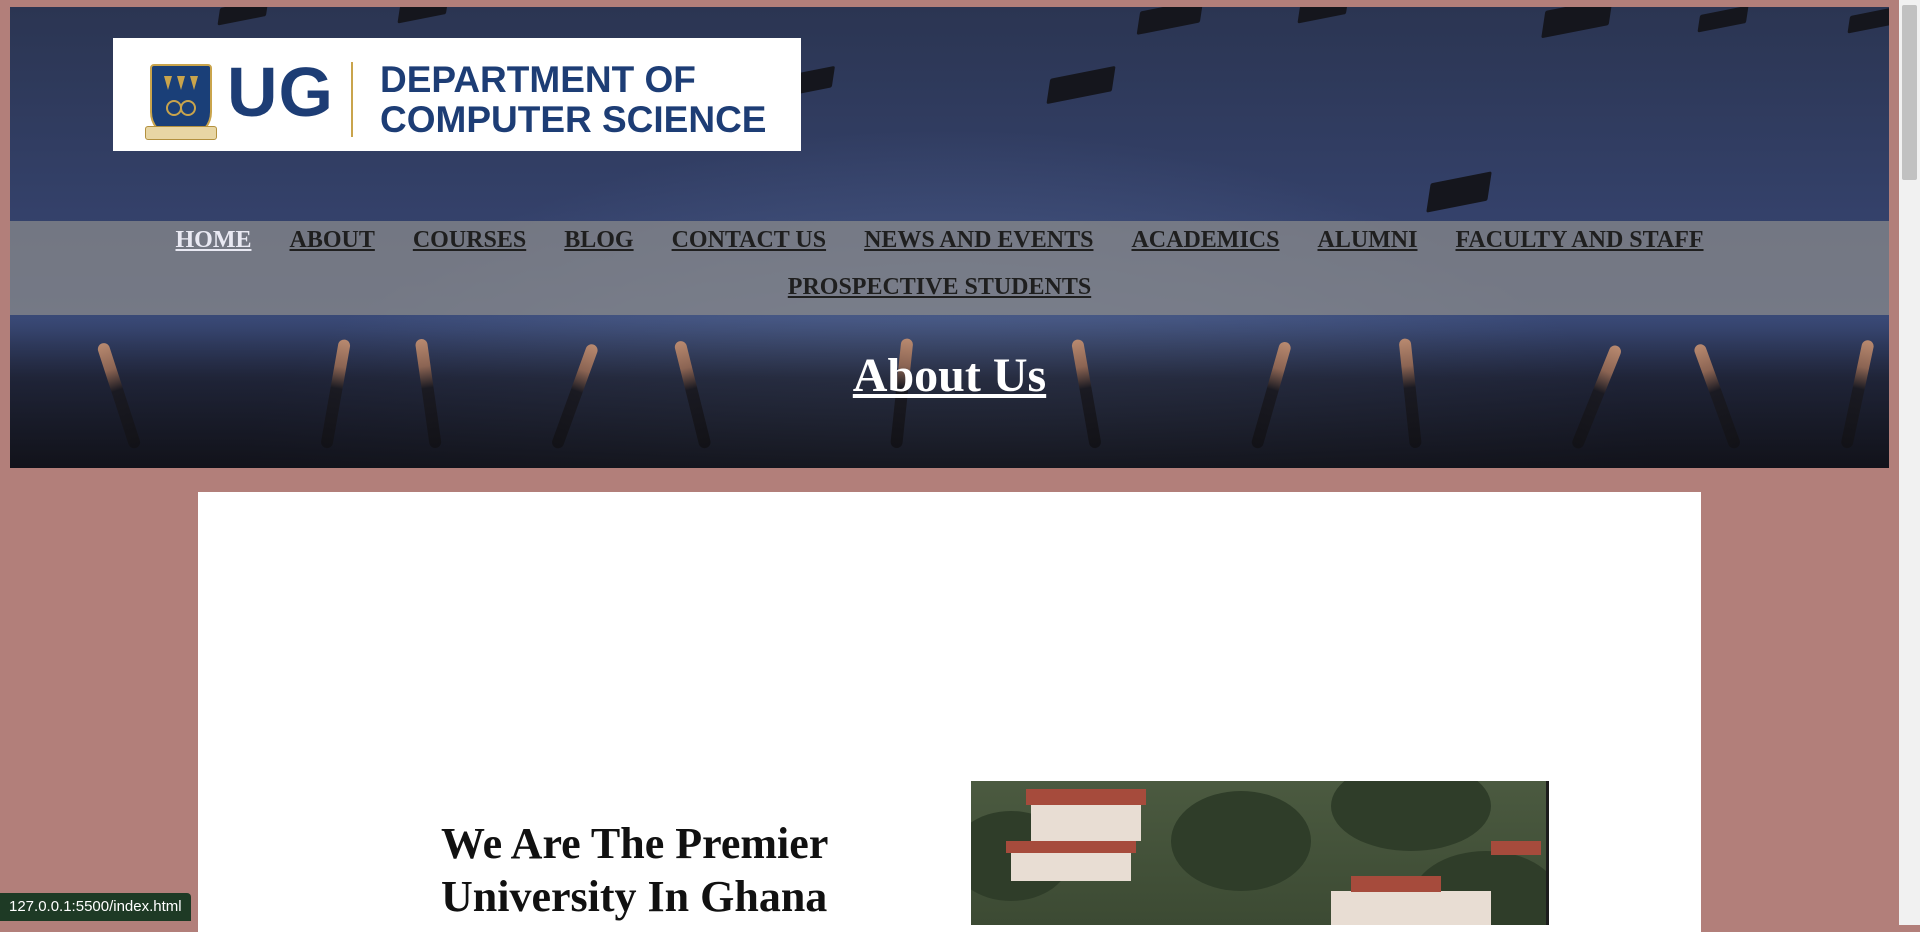 The image size is (1920, 932). What do you see at coordinates (1909, 462) in the screenshot?
I see `page-scrollbar` at bounding box center [1909, 462].